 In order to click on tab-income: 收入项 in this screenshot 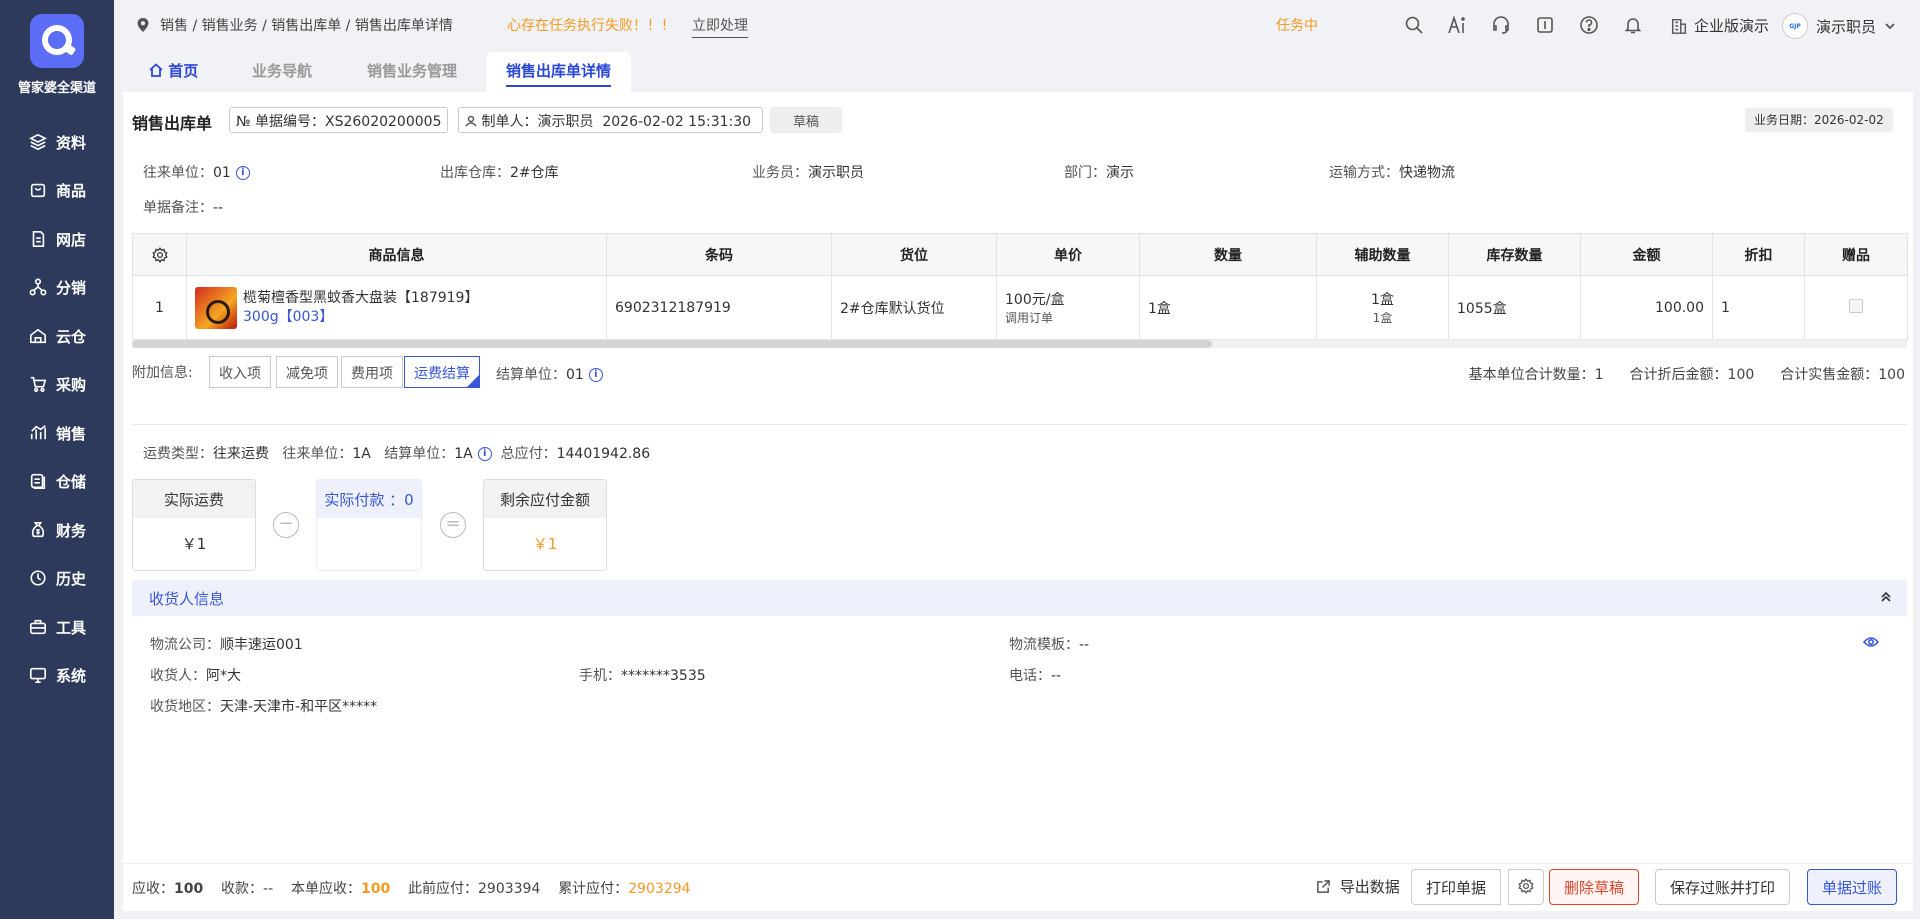, I will do `click(240, 372)`.